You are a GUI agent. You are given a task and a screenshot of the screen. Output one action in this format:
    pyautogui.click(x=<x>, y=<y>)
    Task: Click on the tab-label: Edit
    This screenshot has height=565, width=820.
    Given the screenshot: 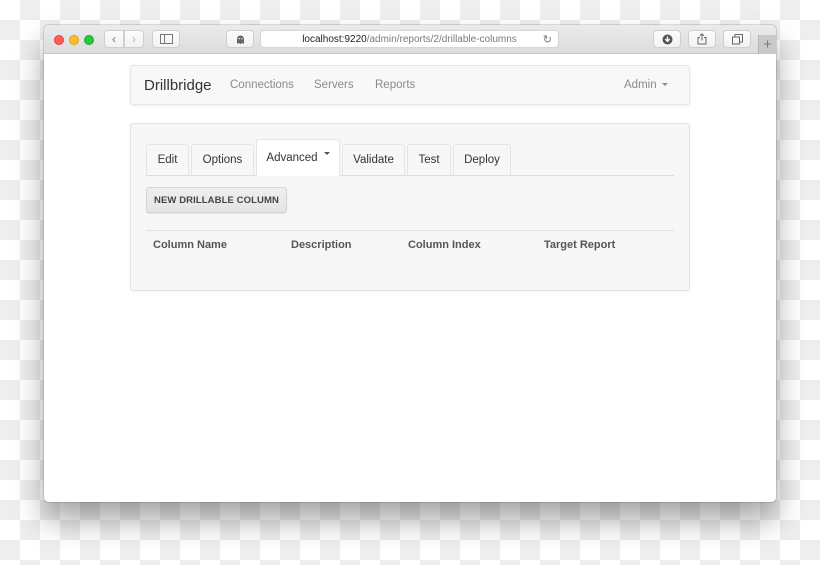 What is the action you would take?
    pyautogui.click(x=167, y=160)
    